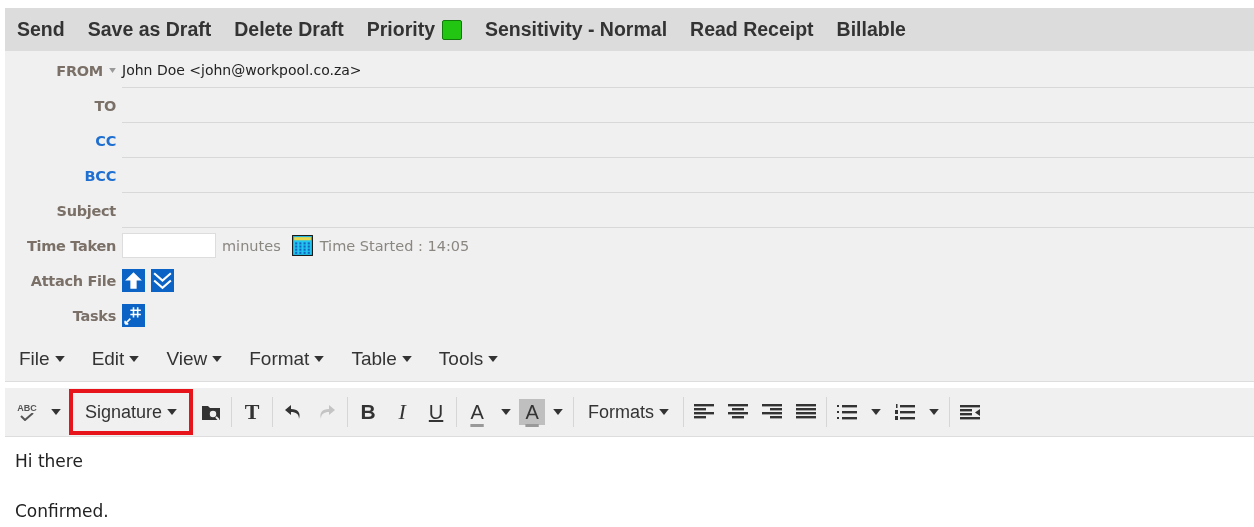  What do you see at coordinates (252, 412) in the screenshot?
I see `clear-format-button: T` at bounding box center [252, 412].